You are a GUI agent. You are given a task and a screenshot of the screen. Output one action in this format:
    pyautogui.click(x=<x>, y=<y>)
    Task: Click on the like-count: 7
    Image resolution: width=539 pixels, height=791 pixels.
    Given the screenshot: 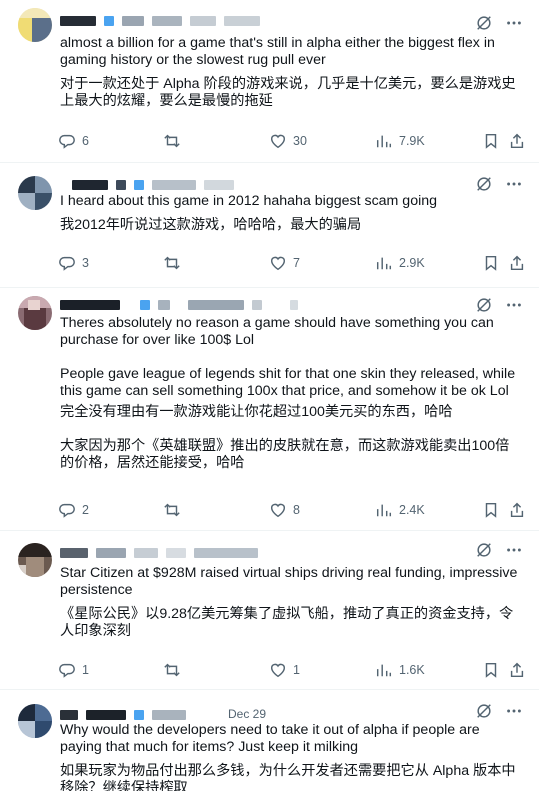 What is the action you would take?
    pyautogui.click(x=296, y=263)
    